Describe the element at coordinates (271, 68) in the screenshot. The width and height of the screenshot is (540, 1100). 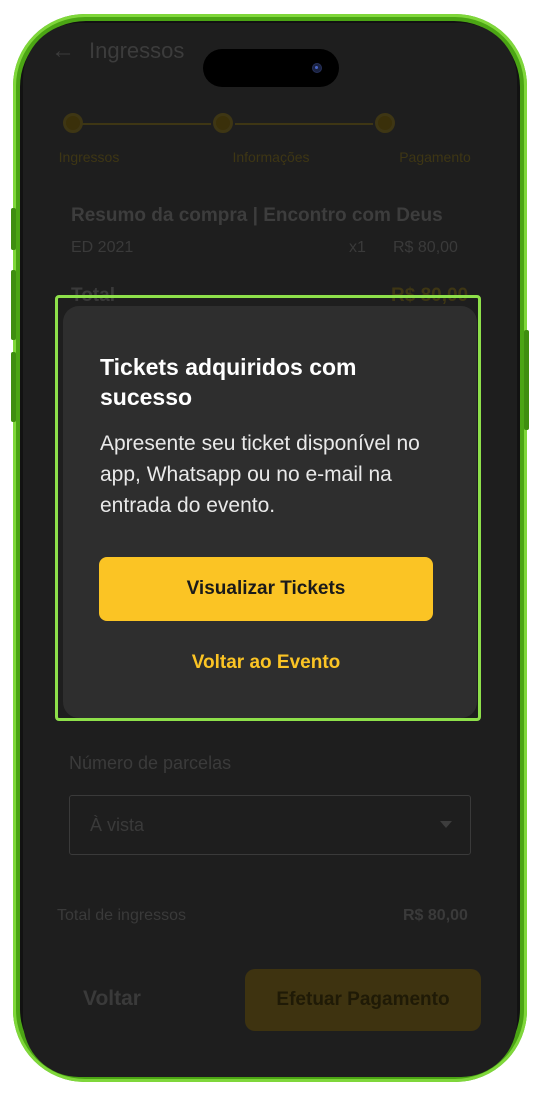
I see `dynamic-island` at that location.